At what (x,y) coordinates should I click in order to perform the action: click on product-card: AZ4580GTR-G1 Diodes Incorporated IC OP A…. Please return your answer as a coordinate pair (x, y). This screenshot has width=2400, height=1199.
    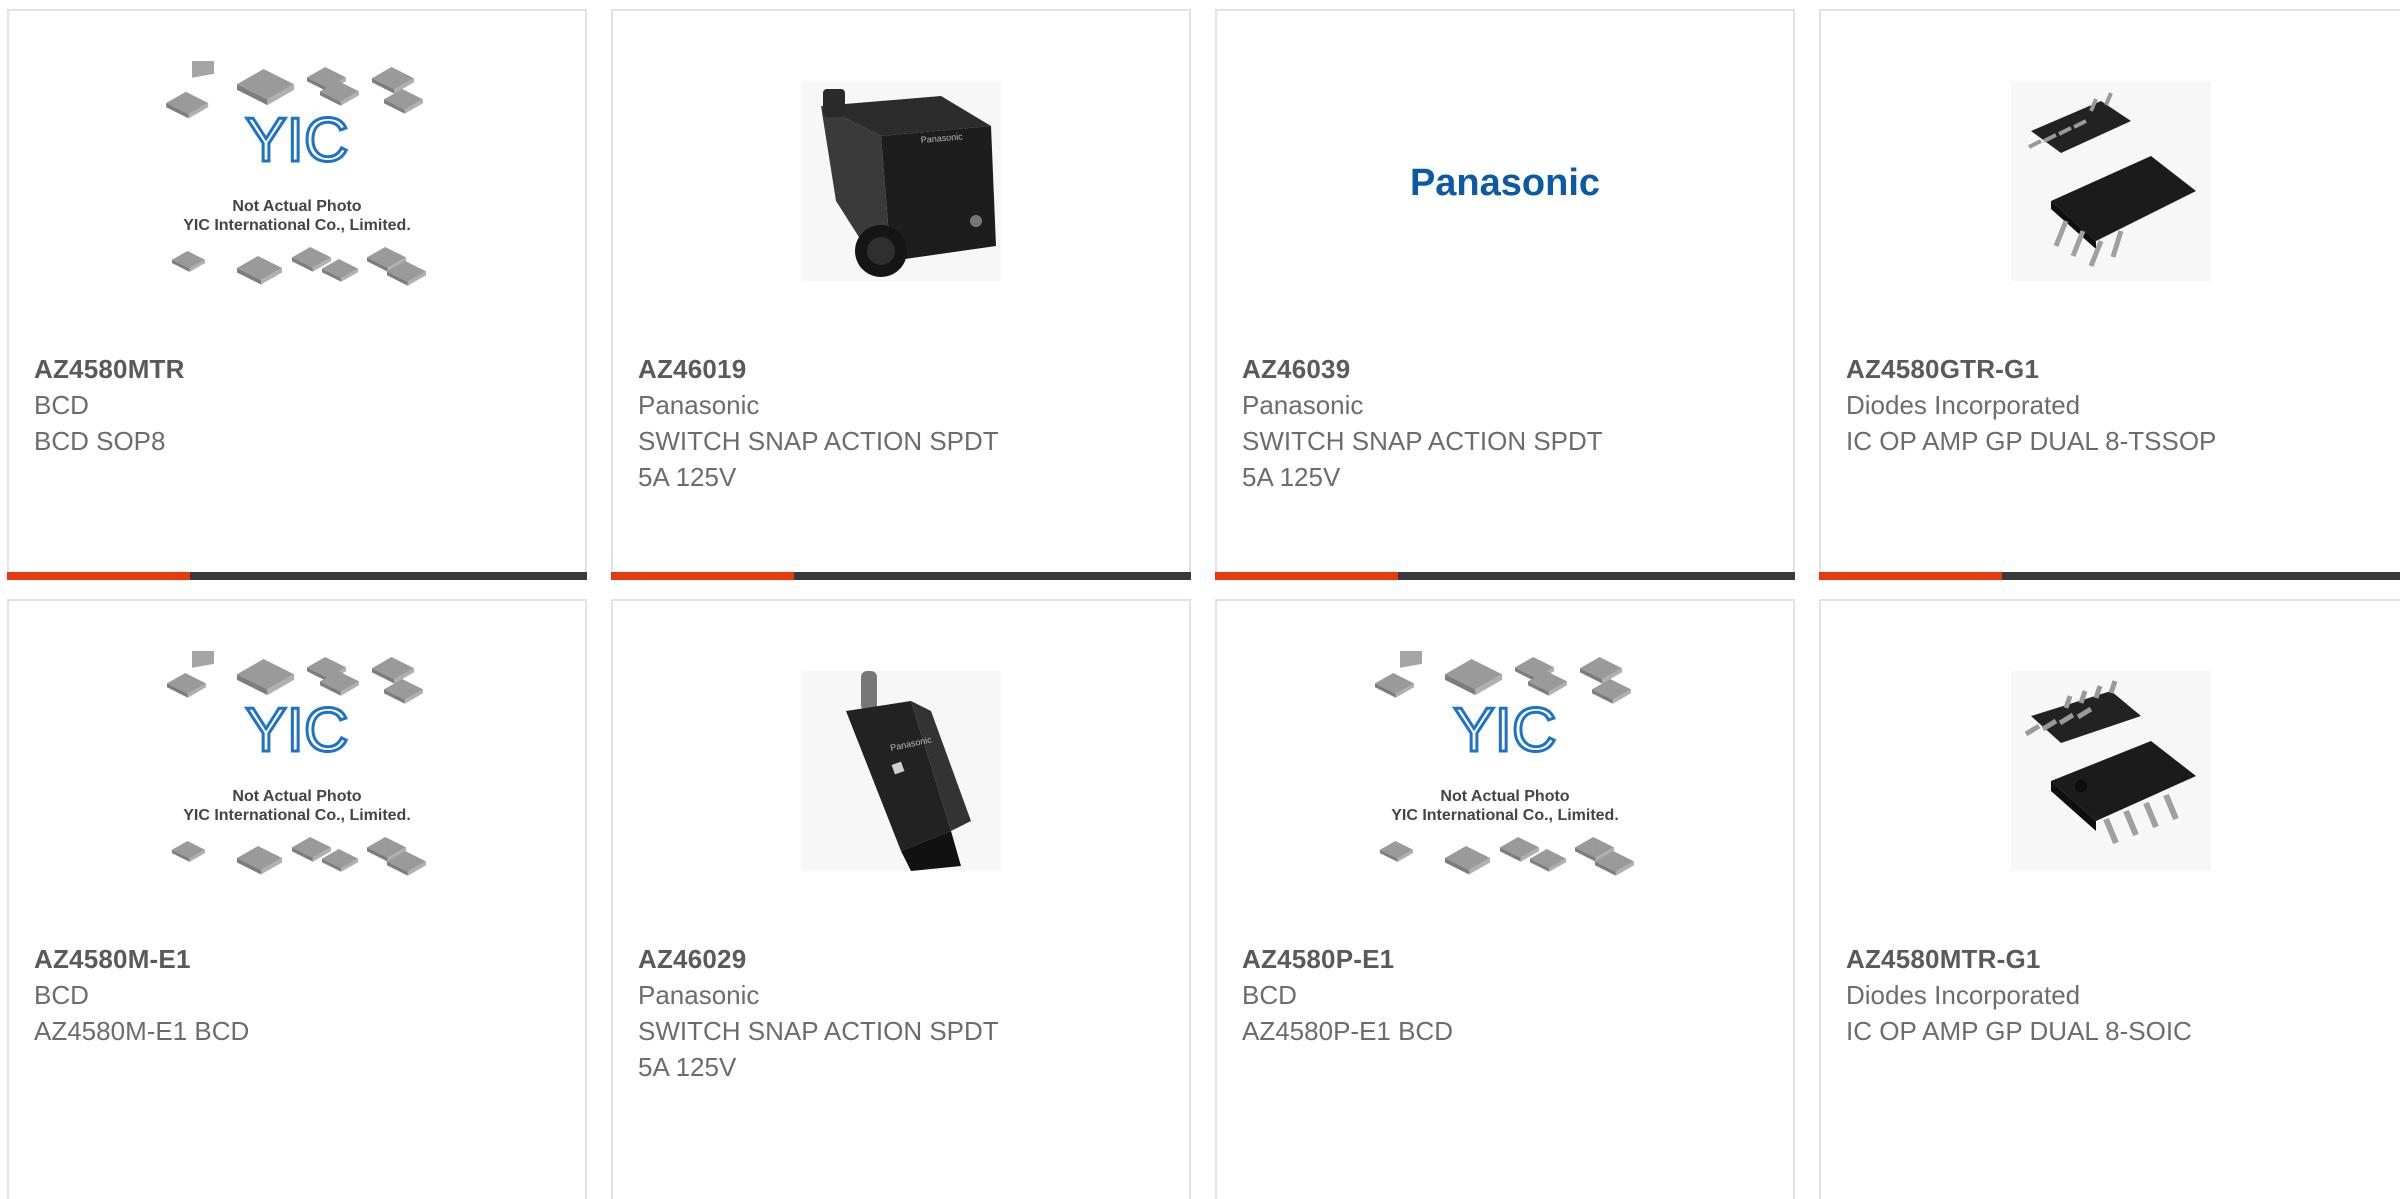
    Looking at the image, I should click on (2109, 294).